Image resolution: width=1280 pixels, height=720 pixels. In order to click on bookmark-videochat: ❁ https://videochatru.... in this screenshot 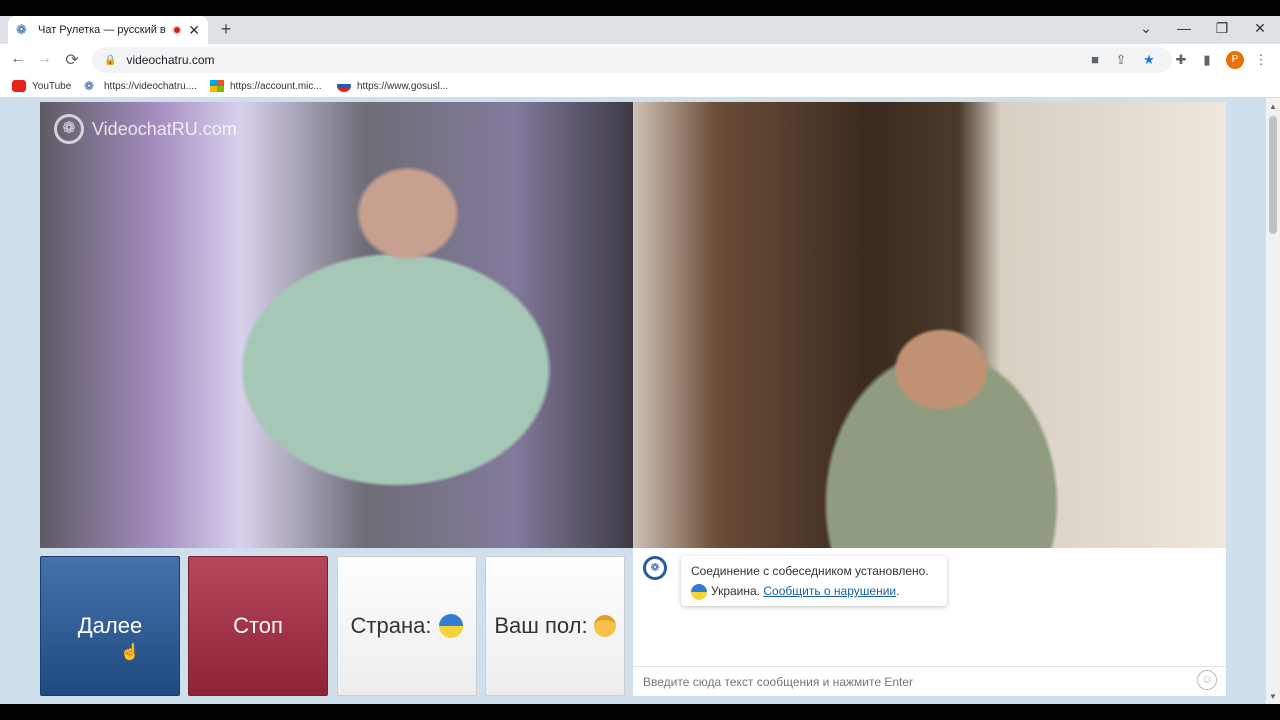, I will do `click(140, 86)`.